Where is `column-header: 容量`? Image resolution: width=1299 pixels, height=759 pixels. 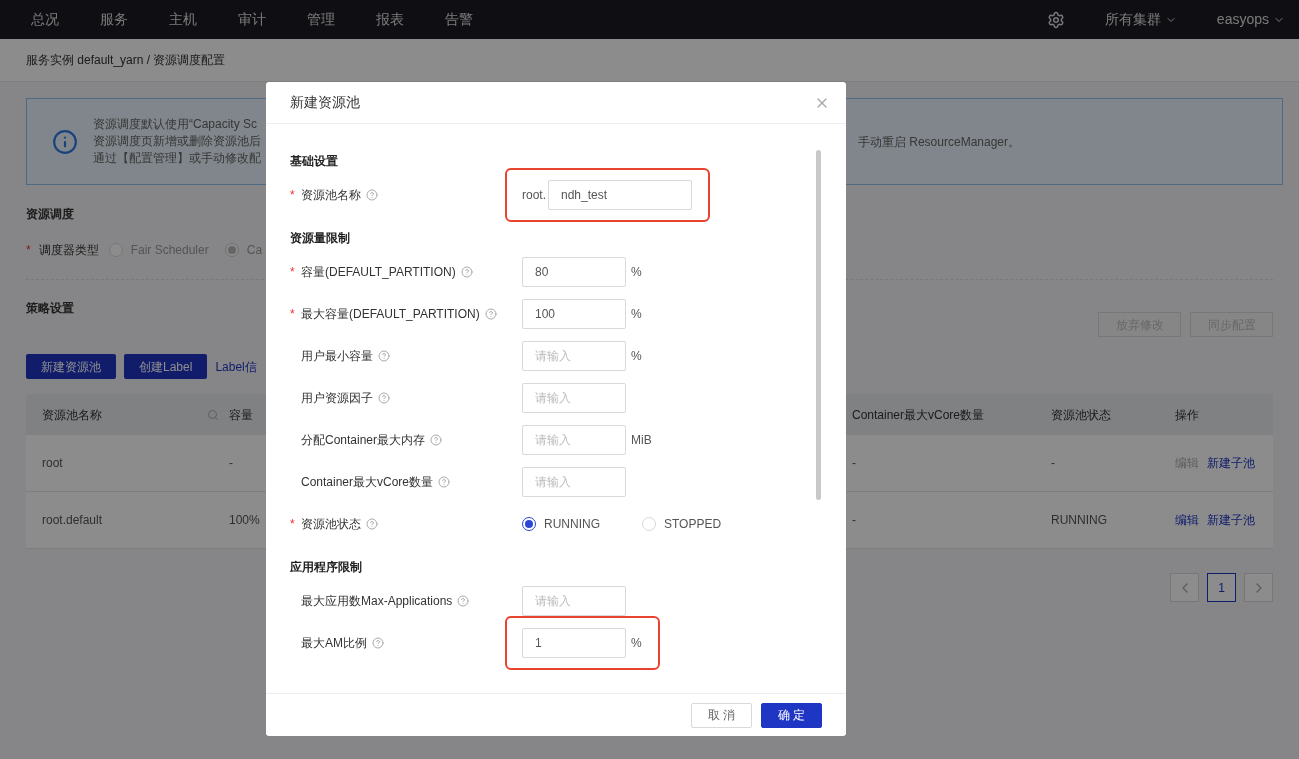
column-header: 容量 is located at coordinates (241, 415).